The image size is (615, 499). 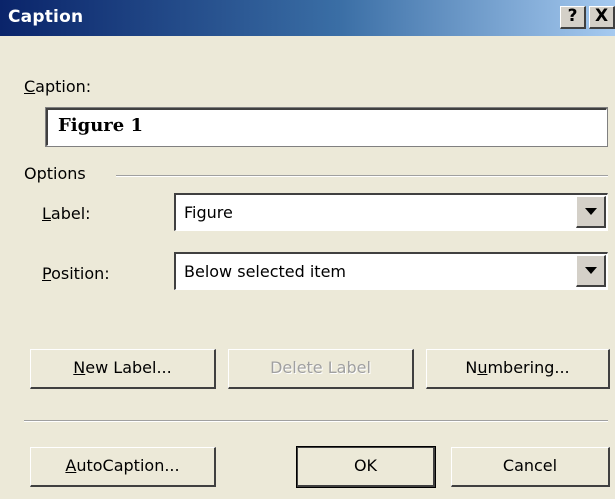 What do you see at coordinates (55, 173) in the screenshot?
I see `options-group-label: Options` at bounding box center [55, 173].